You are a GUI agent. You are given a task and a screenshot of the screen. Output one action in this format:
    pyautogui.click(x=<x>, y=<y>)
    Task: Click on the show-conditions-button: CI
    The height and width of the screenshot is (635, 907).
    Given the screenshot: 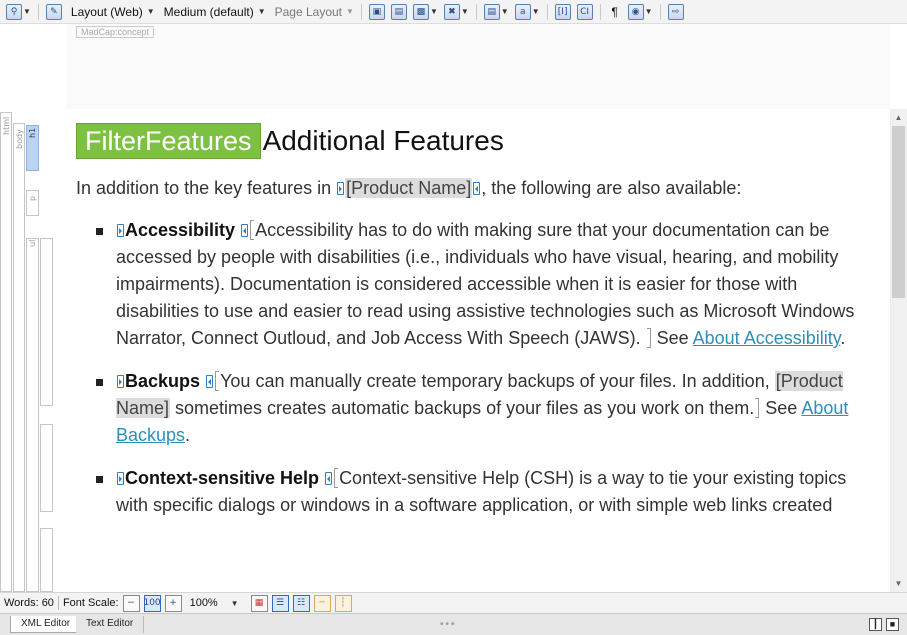 What is the action you would take?
    pyautogui.click(x=585, y=12)
    